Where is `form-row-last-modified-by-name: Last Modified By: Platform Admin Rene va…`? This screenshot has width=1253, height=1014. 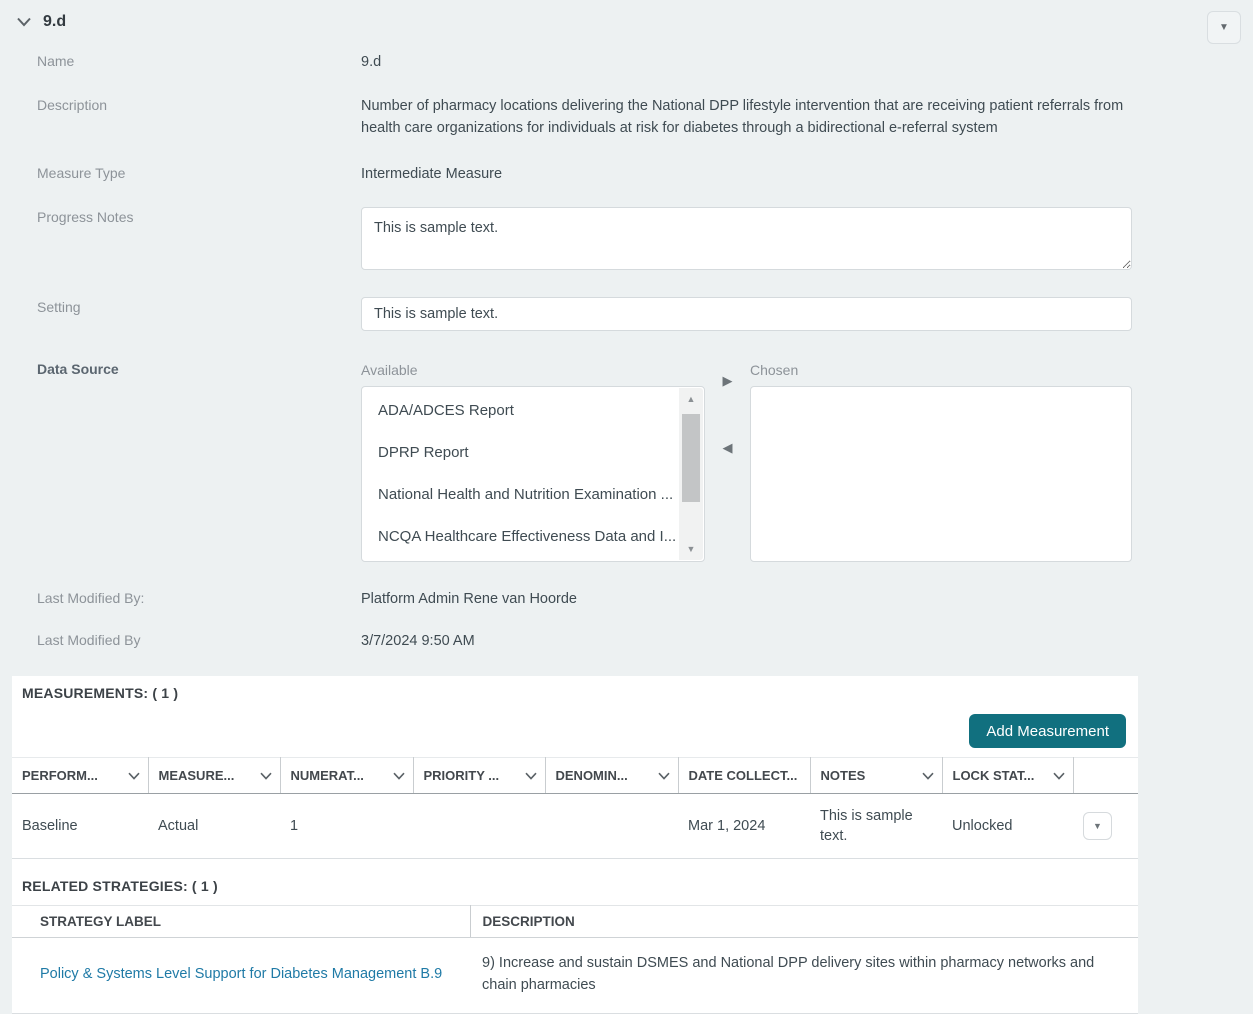
form-row-last-modified-by-name: Last Modified By: Platform Admin Rene va… is located at coordinates (626, 599).